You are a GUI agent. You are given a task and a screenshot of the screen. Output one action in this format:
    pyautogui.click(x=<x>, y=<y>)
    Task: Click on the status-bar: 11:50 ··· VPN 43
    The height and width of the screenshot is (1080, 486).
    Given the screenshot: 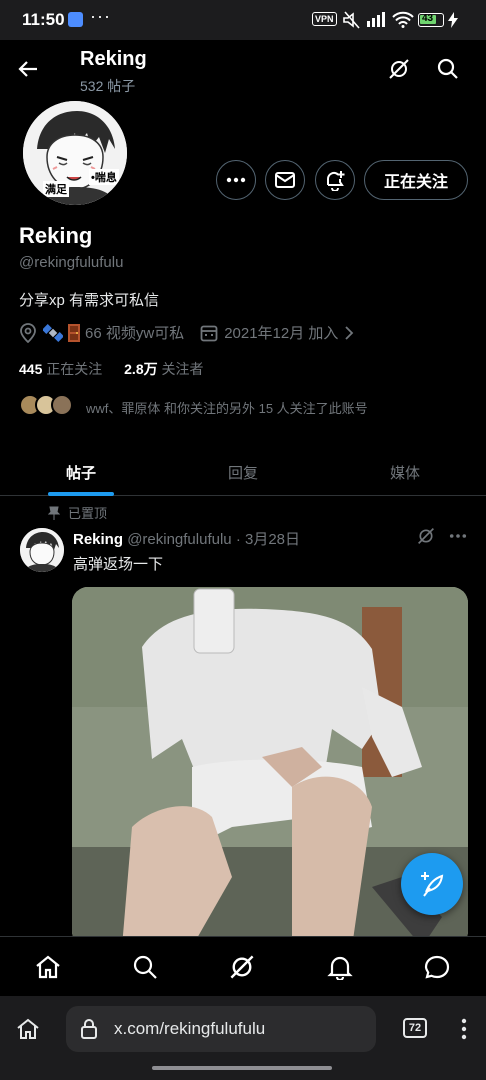 What is the action you would take?
    pyautogui.click(x=243, y=20)
    